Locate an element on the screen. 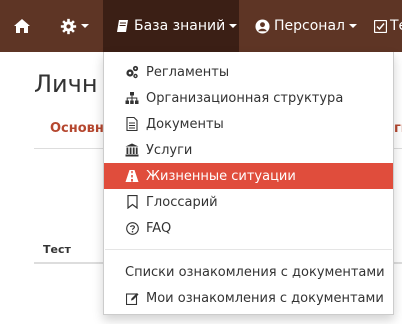 This screenshot has width=402, height=324. bank-icon is located at coordinates (132, 150).